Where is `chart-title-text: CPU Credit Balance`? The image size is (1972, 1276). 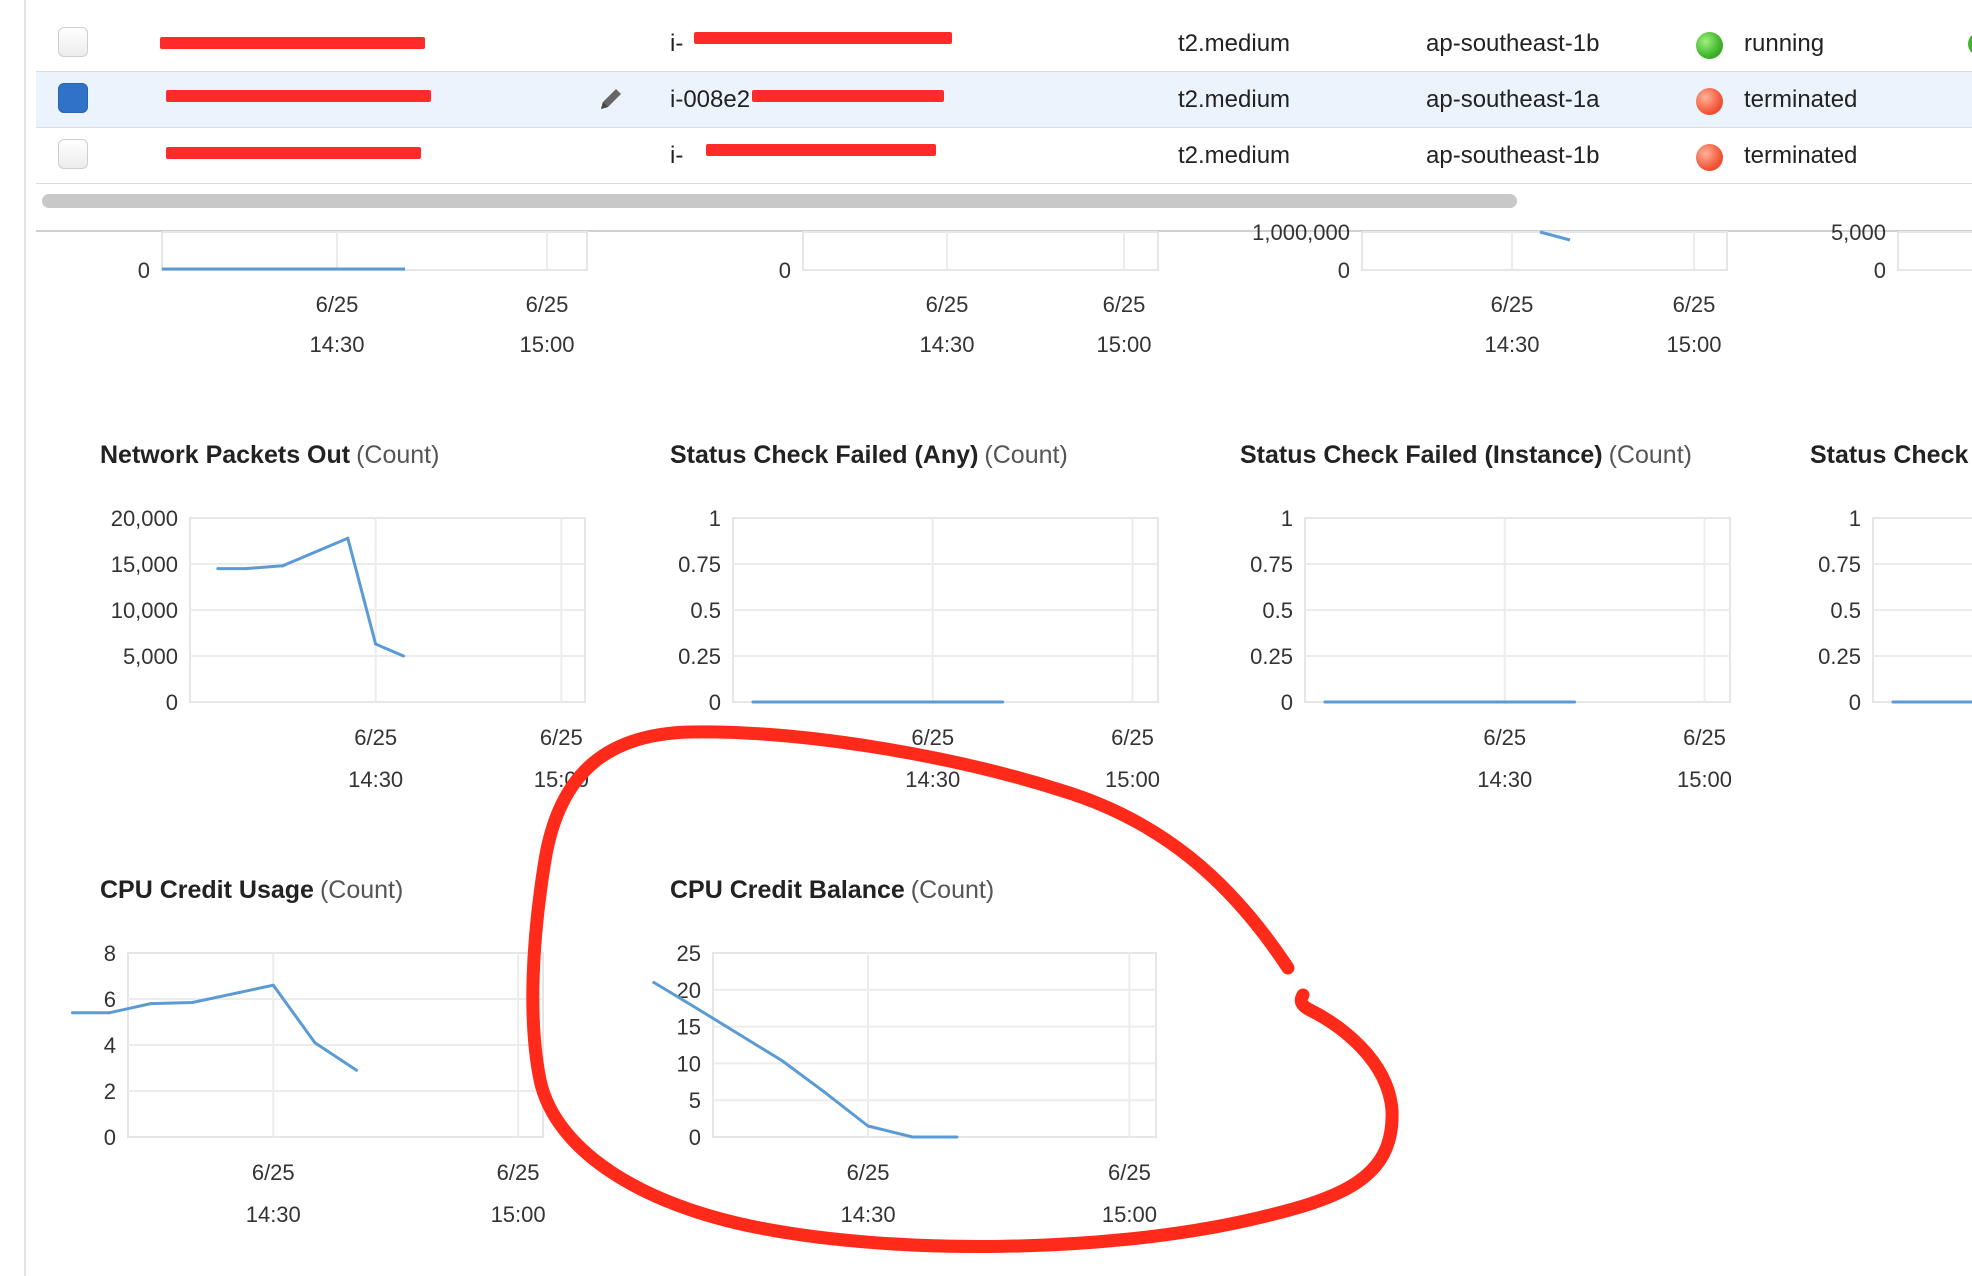
chart-title-text: CPU Credit Balance is located at coordinates (787, 890).